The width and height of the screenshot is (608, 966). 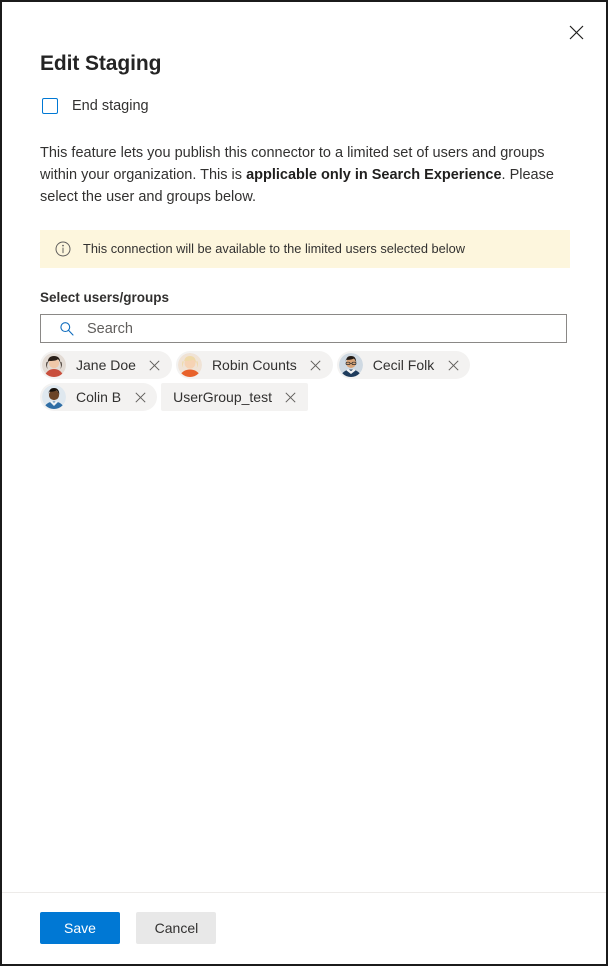 I want to click on end-staging-label: End staging, so click(x=110, y=106).